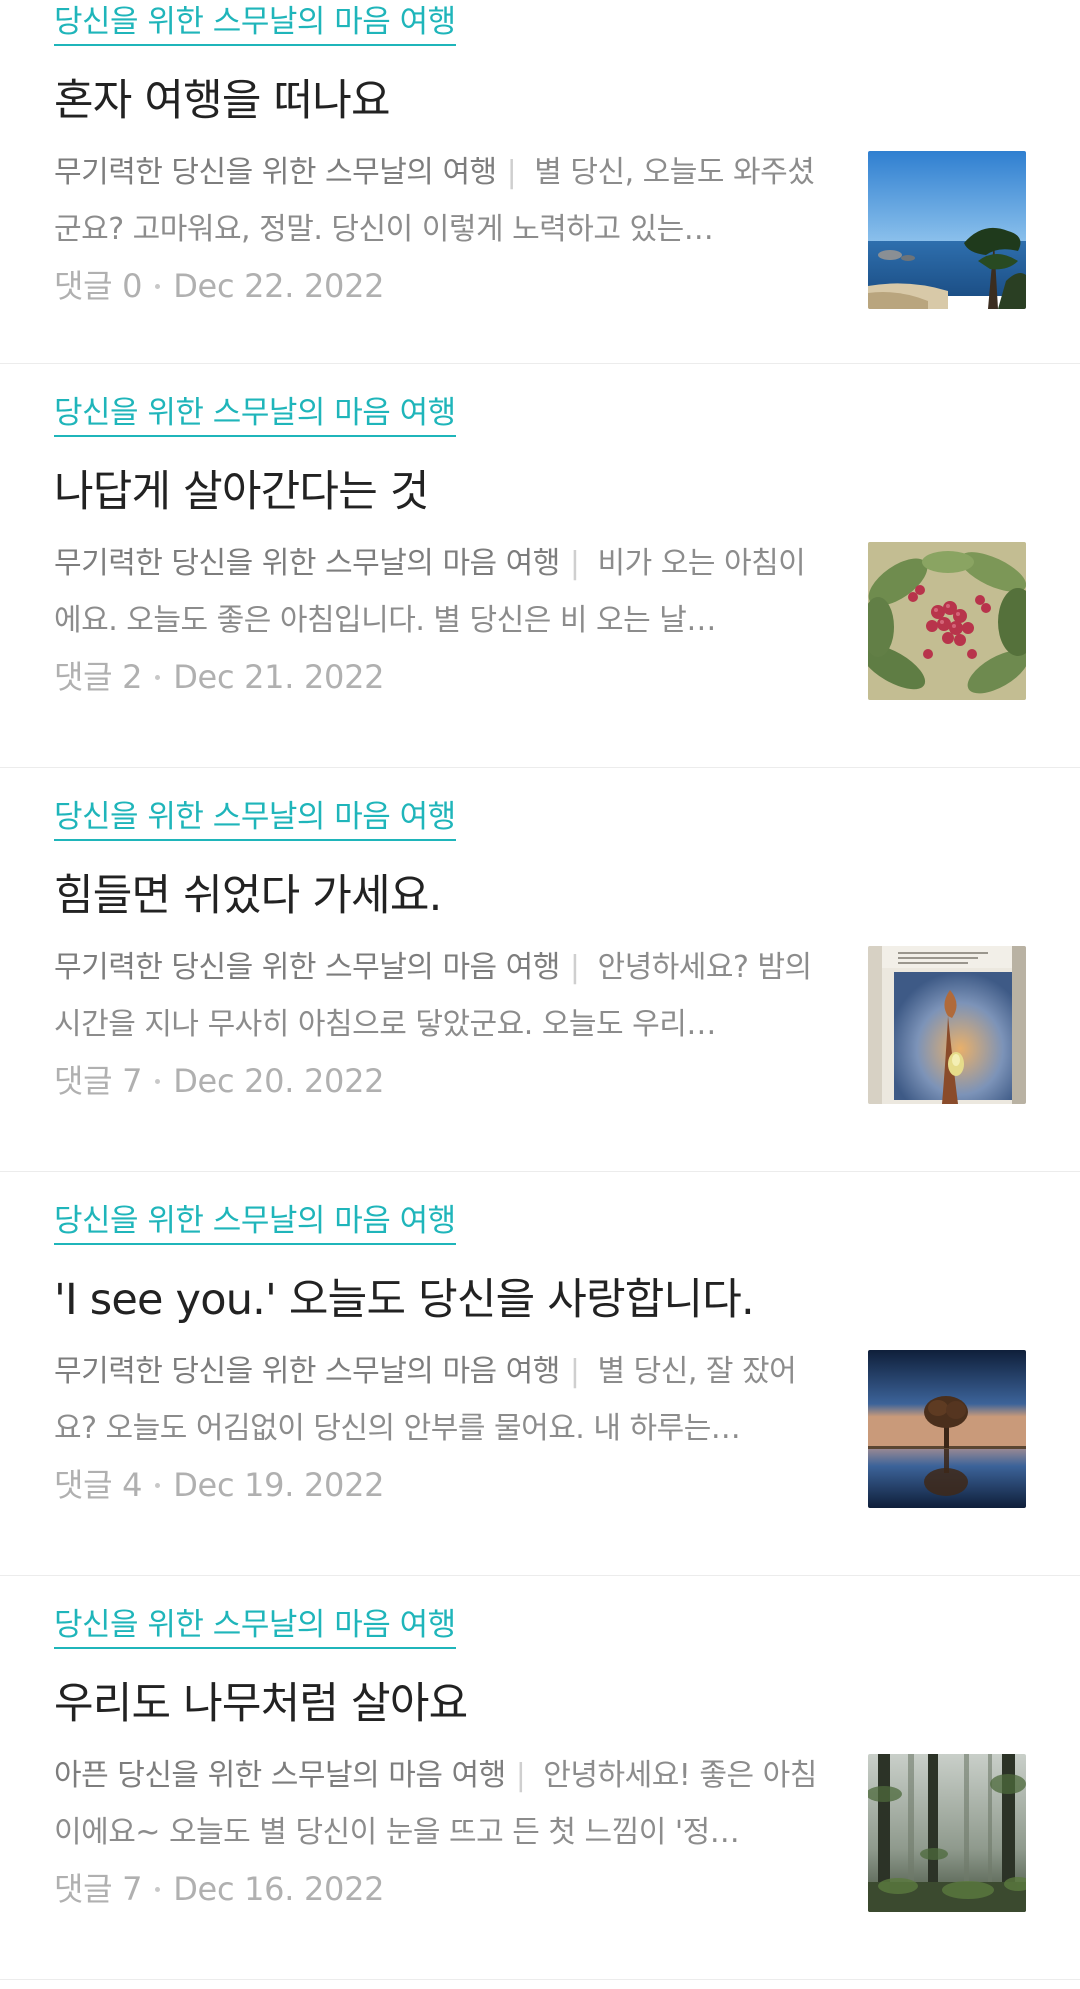 This screenshot has height=1989, width=1080. I want to click on seaside-coast-photo, so click(947, 230).